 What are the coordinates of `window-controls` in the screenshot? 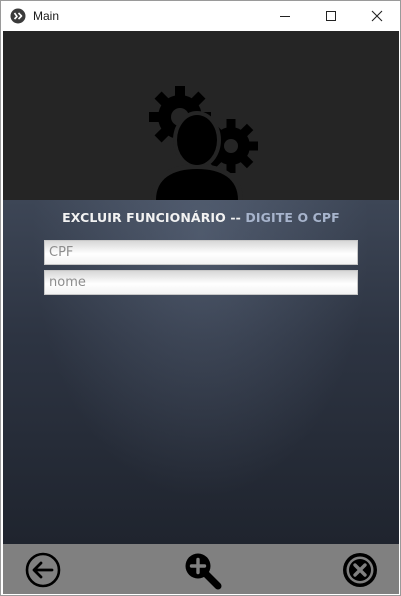 It's located at (331, 16).